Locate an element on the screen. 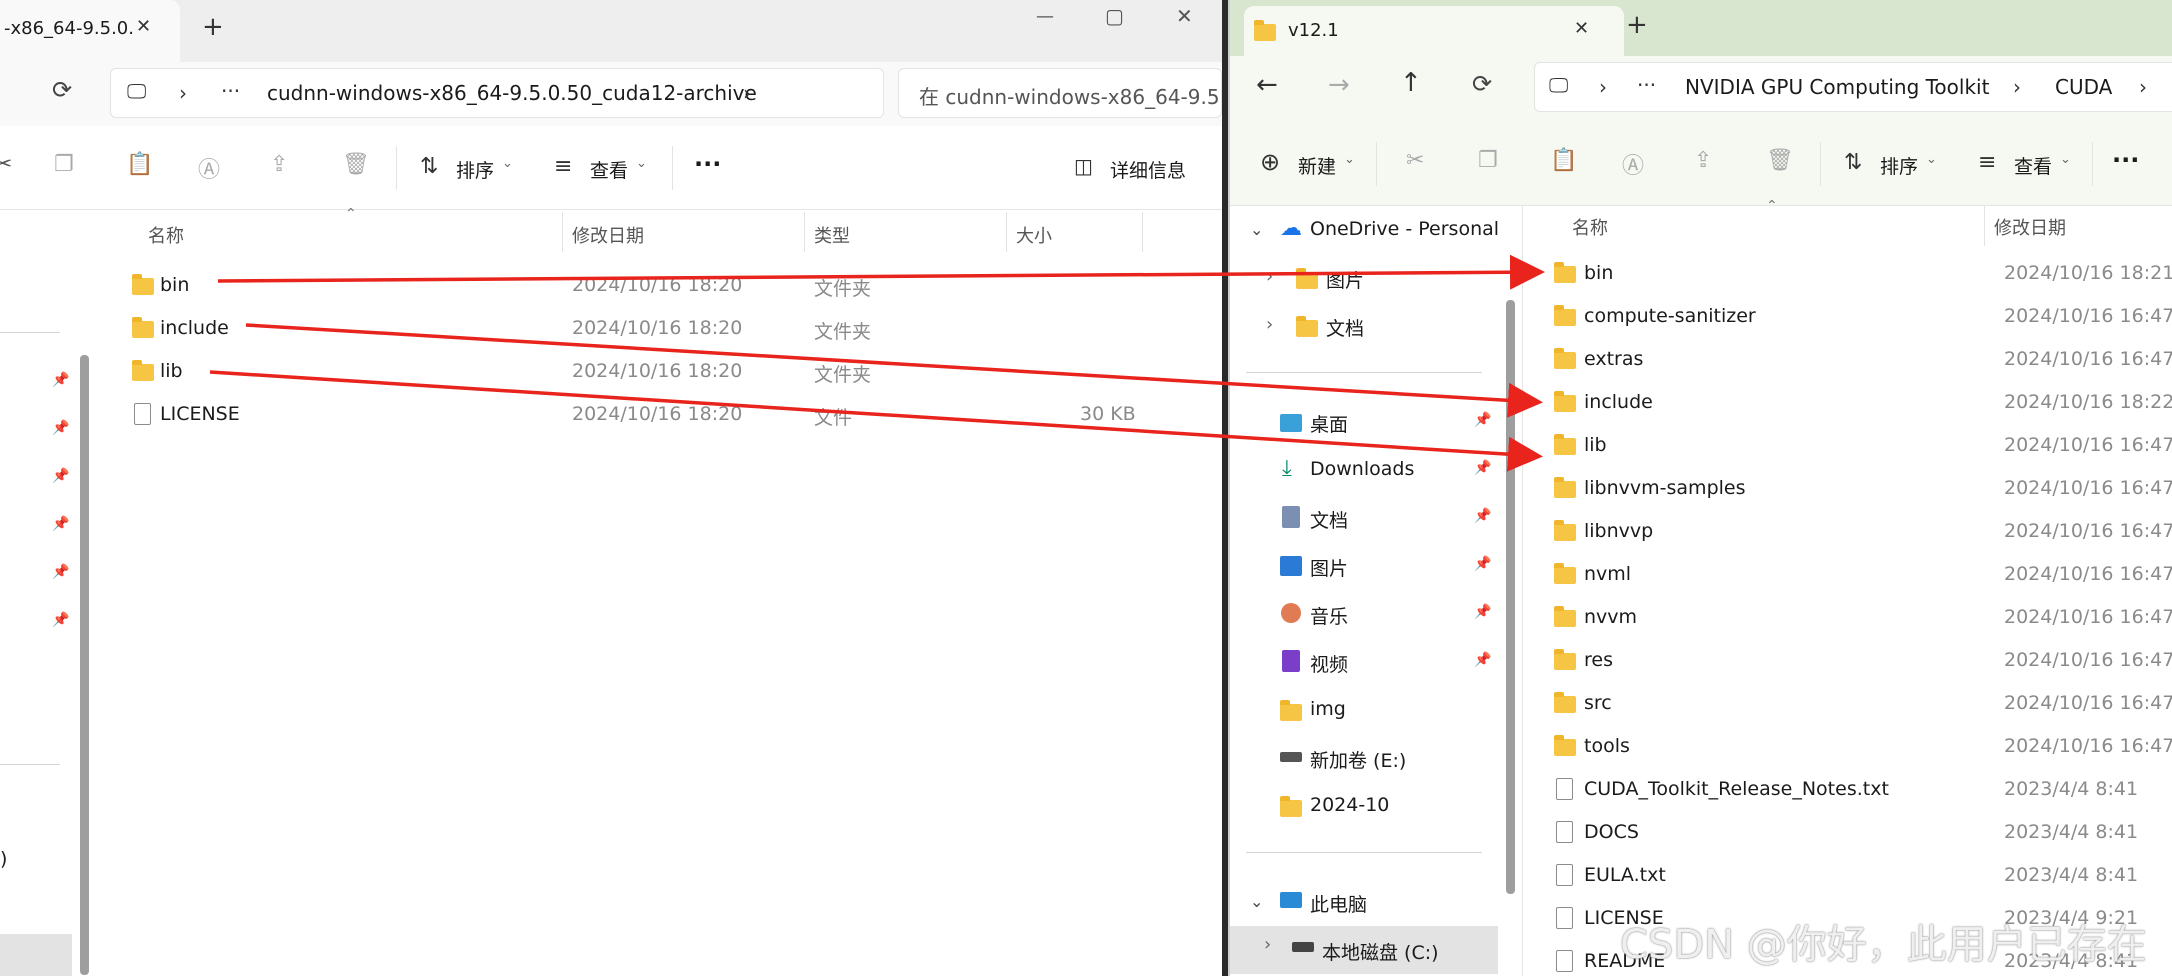 The image size is (2172, 976). csdn-watermark: CSDN @你好，此用户已存在 is located at coordinates (1883, 945).